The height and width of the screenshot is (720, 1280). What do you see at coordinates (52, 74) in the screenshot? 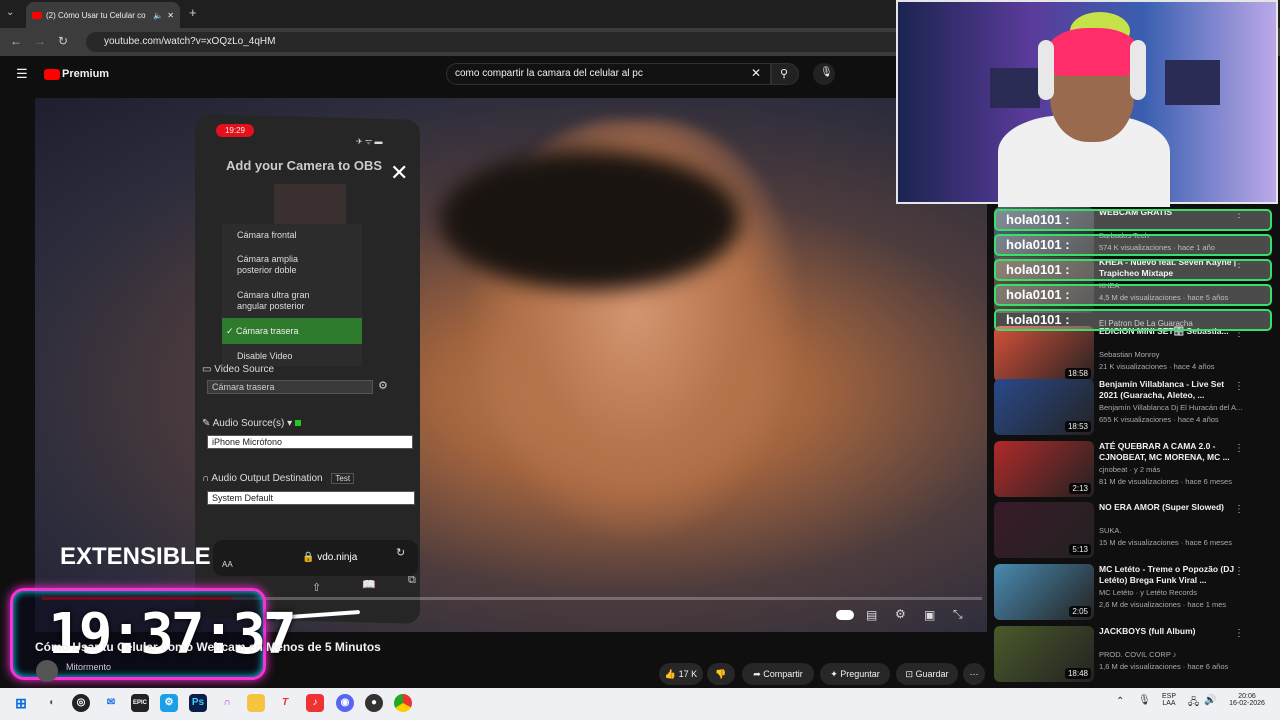
I see `youtube-logo-icon` at bounding box center [52, 74].